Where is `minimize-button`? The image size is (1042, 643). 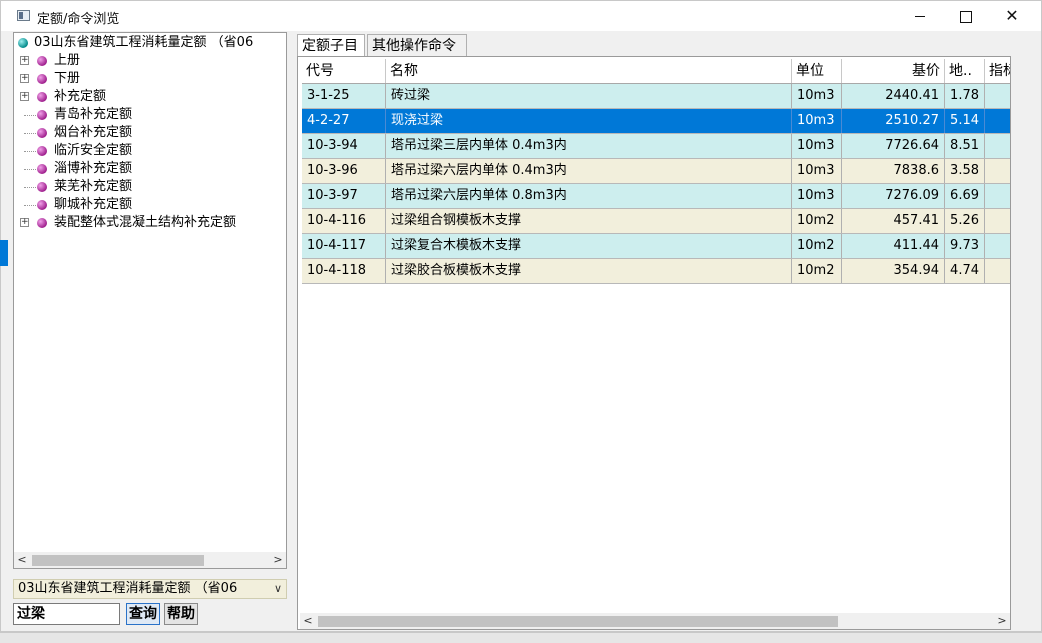 minimize-button is located at coordinates (920, 16).